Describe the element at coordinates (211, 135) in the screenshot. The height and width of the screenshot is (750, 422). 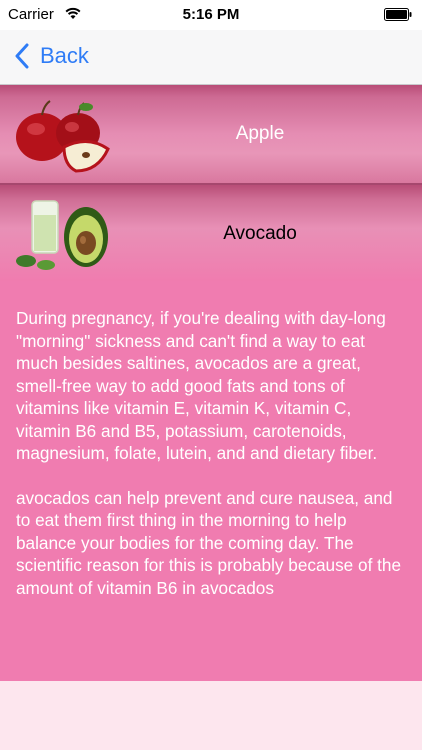
I see `list-item-apple: Apple` at that location.